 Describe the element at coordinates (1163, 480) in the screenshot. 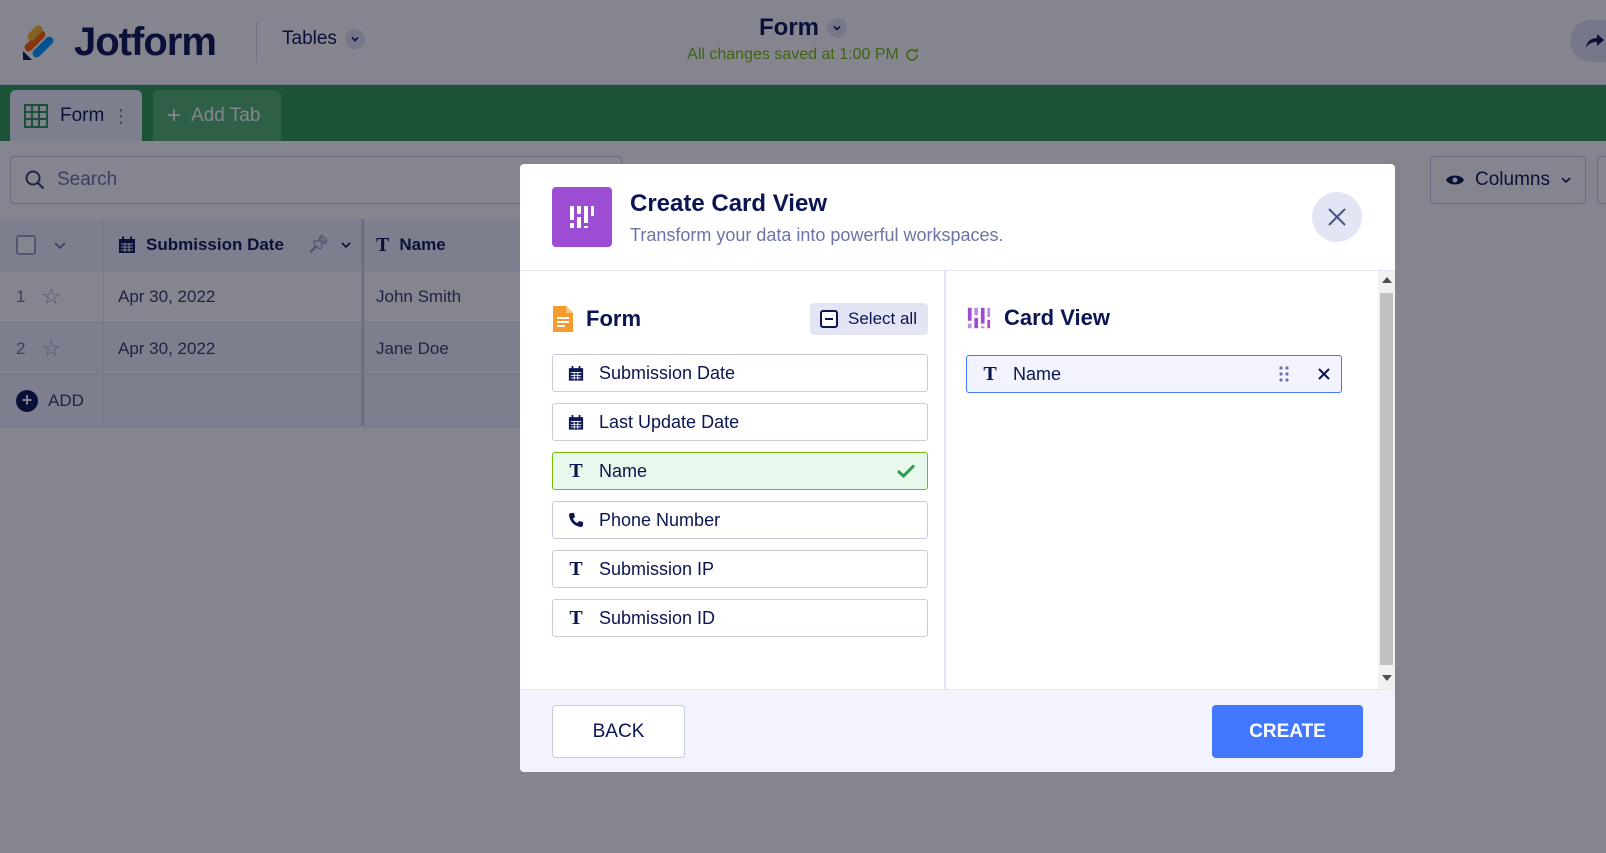

I see `card-view-panel: Card View T Name` at that location.